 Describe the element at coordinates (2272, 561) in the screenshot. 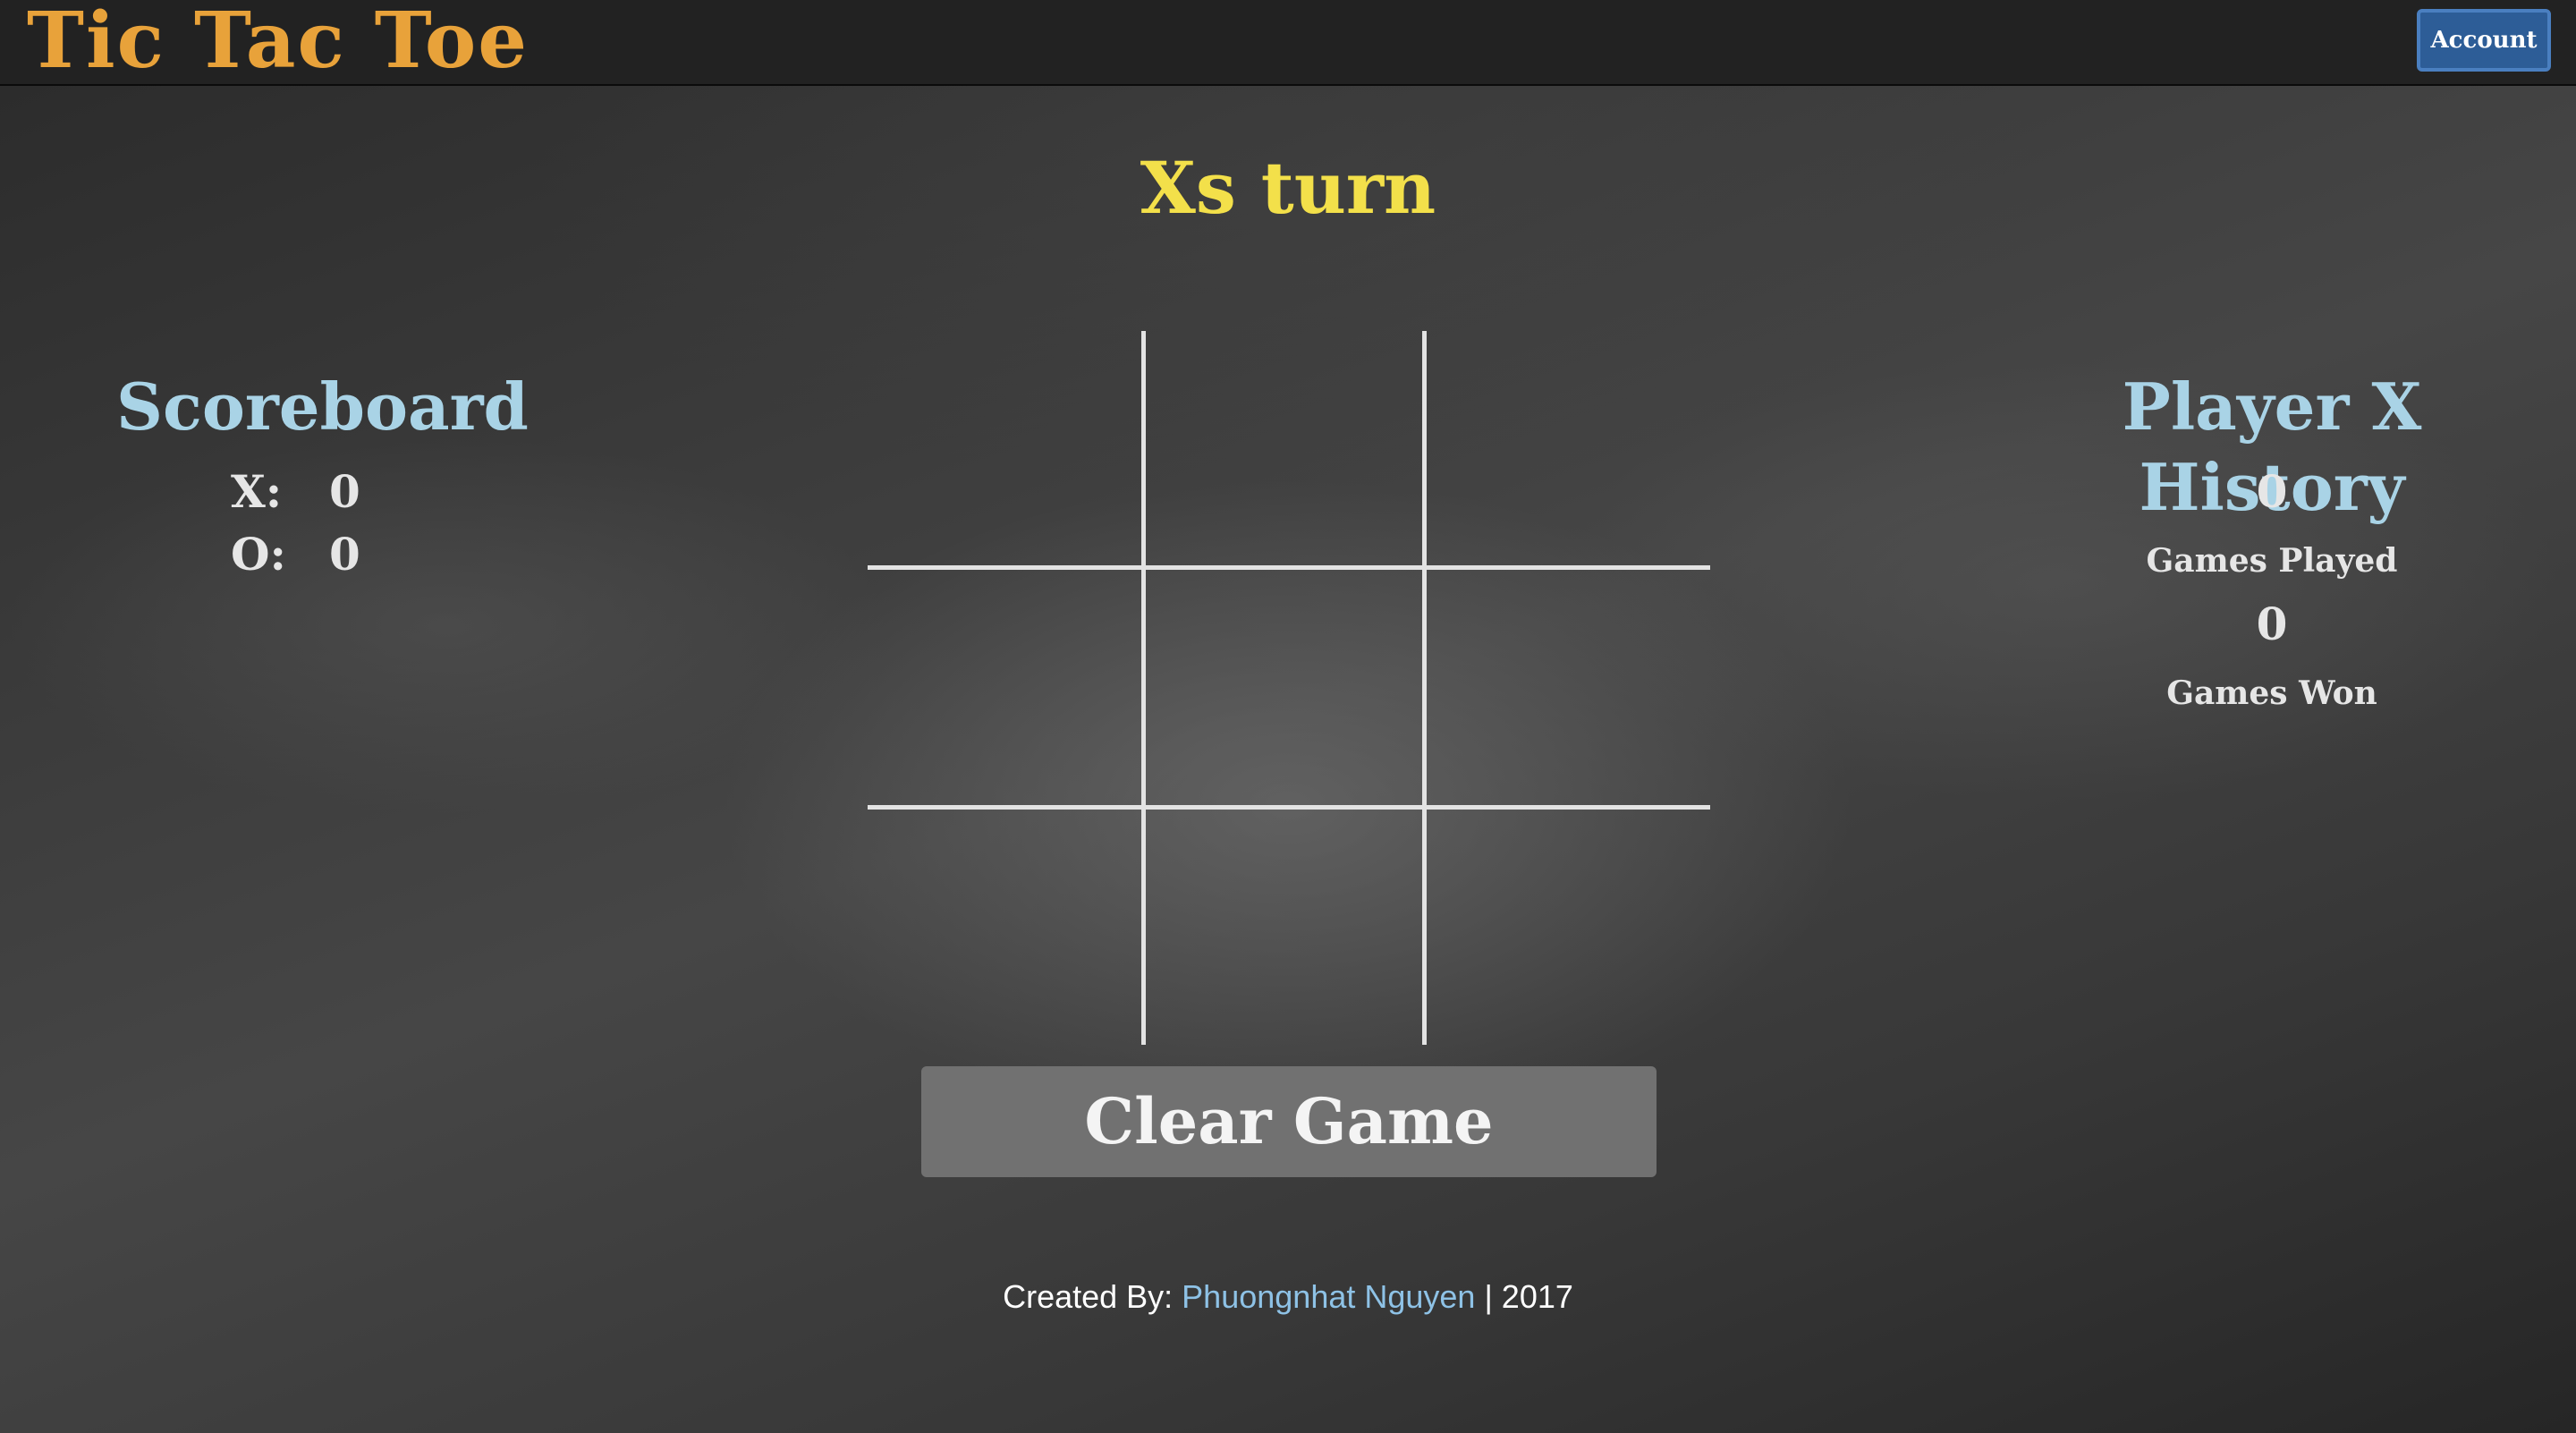

I see `games-played-label: Games Played` at that location.